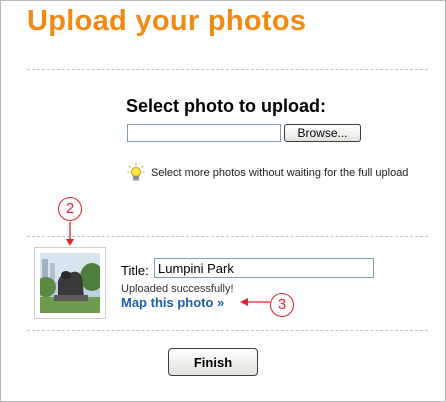  What do you see at coordinates (264, 268) in the screenshot?
I see `photo-title-input` at bounding box center [264, 268].